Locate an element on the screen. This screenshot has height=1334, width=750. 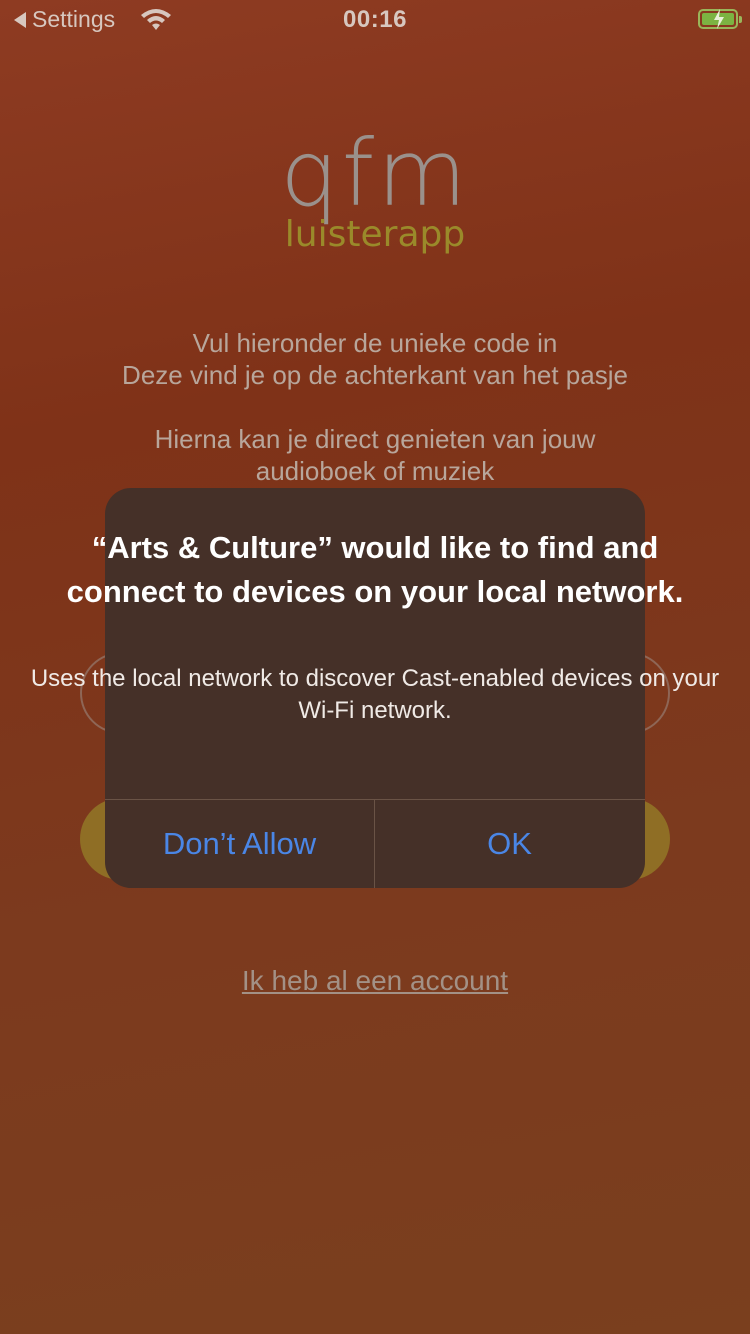
status-time: 00:16 is located at coordinates (375, 19).